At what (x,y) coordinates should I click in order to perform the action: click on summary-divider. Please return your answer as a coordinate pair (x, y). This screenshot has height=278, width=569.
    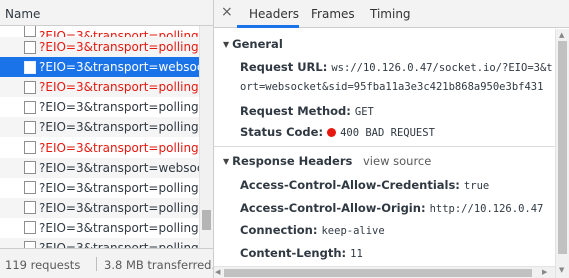
    Looking at the image, I should click on (96, 264).